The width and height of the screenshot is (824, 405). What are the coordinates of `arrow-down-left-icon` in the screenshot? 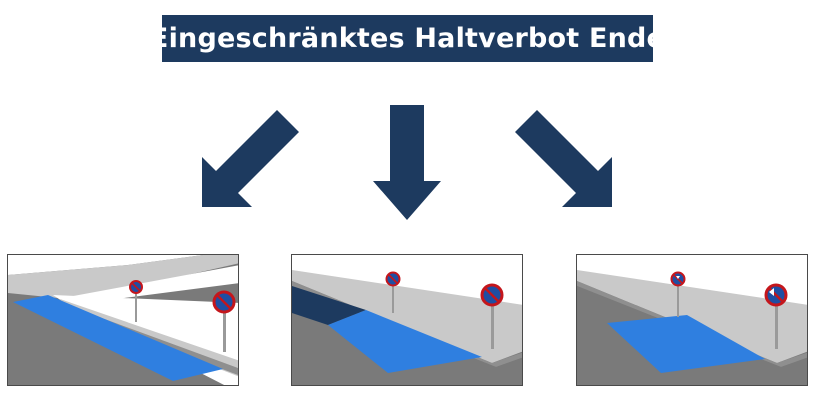 It's located at (250, 158).